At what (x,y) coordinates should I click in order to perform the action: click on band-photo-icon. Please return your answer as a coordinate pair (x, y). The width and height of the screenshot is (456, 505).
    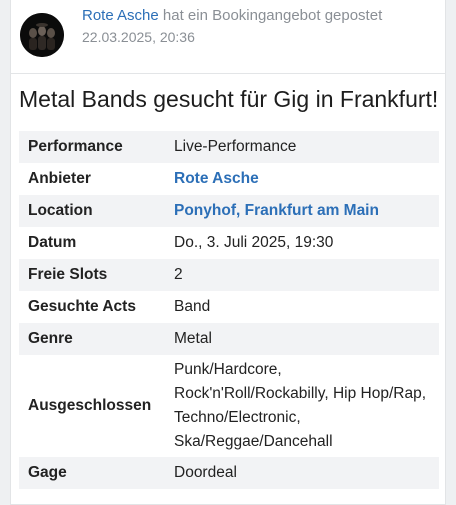
    Looking at the image, I should click on (42, 35).